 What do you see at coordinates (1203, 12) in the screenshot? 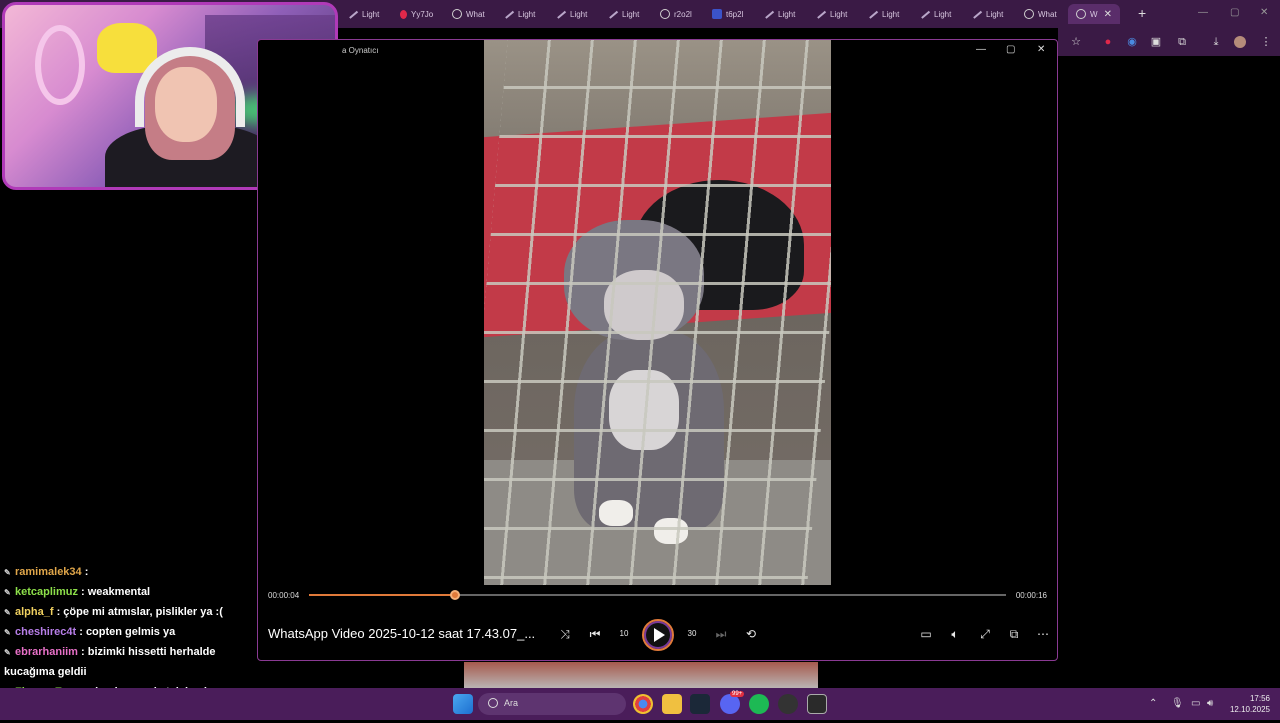
I see `minimize-icon: —` at bounding box center [1203, 12].